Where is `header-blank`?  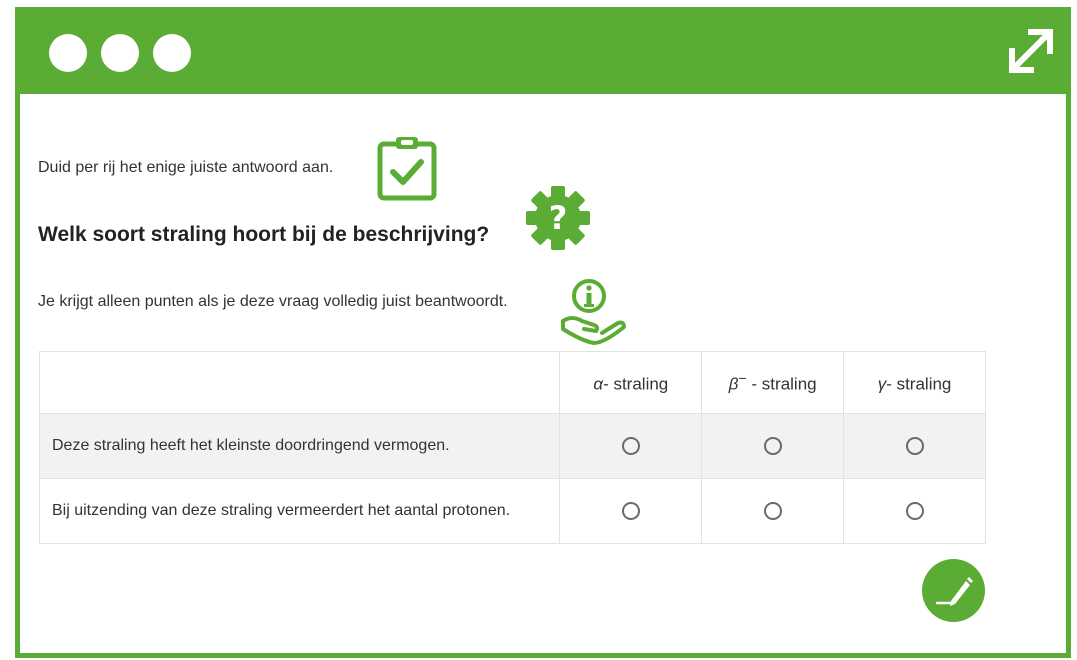 header-blank is located at coordinates (299, 382).